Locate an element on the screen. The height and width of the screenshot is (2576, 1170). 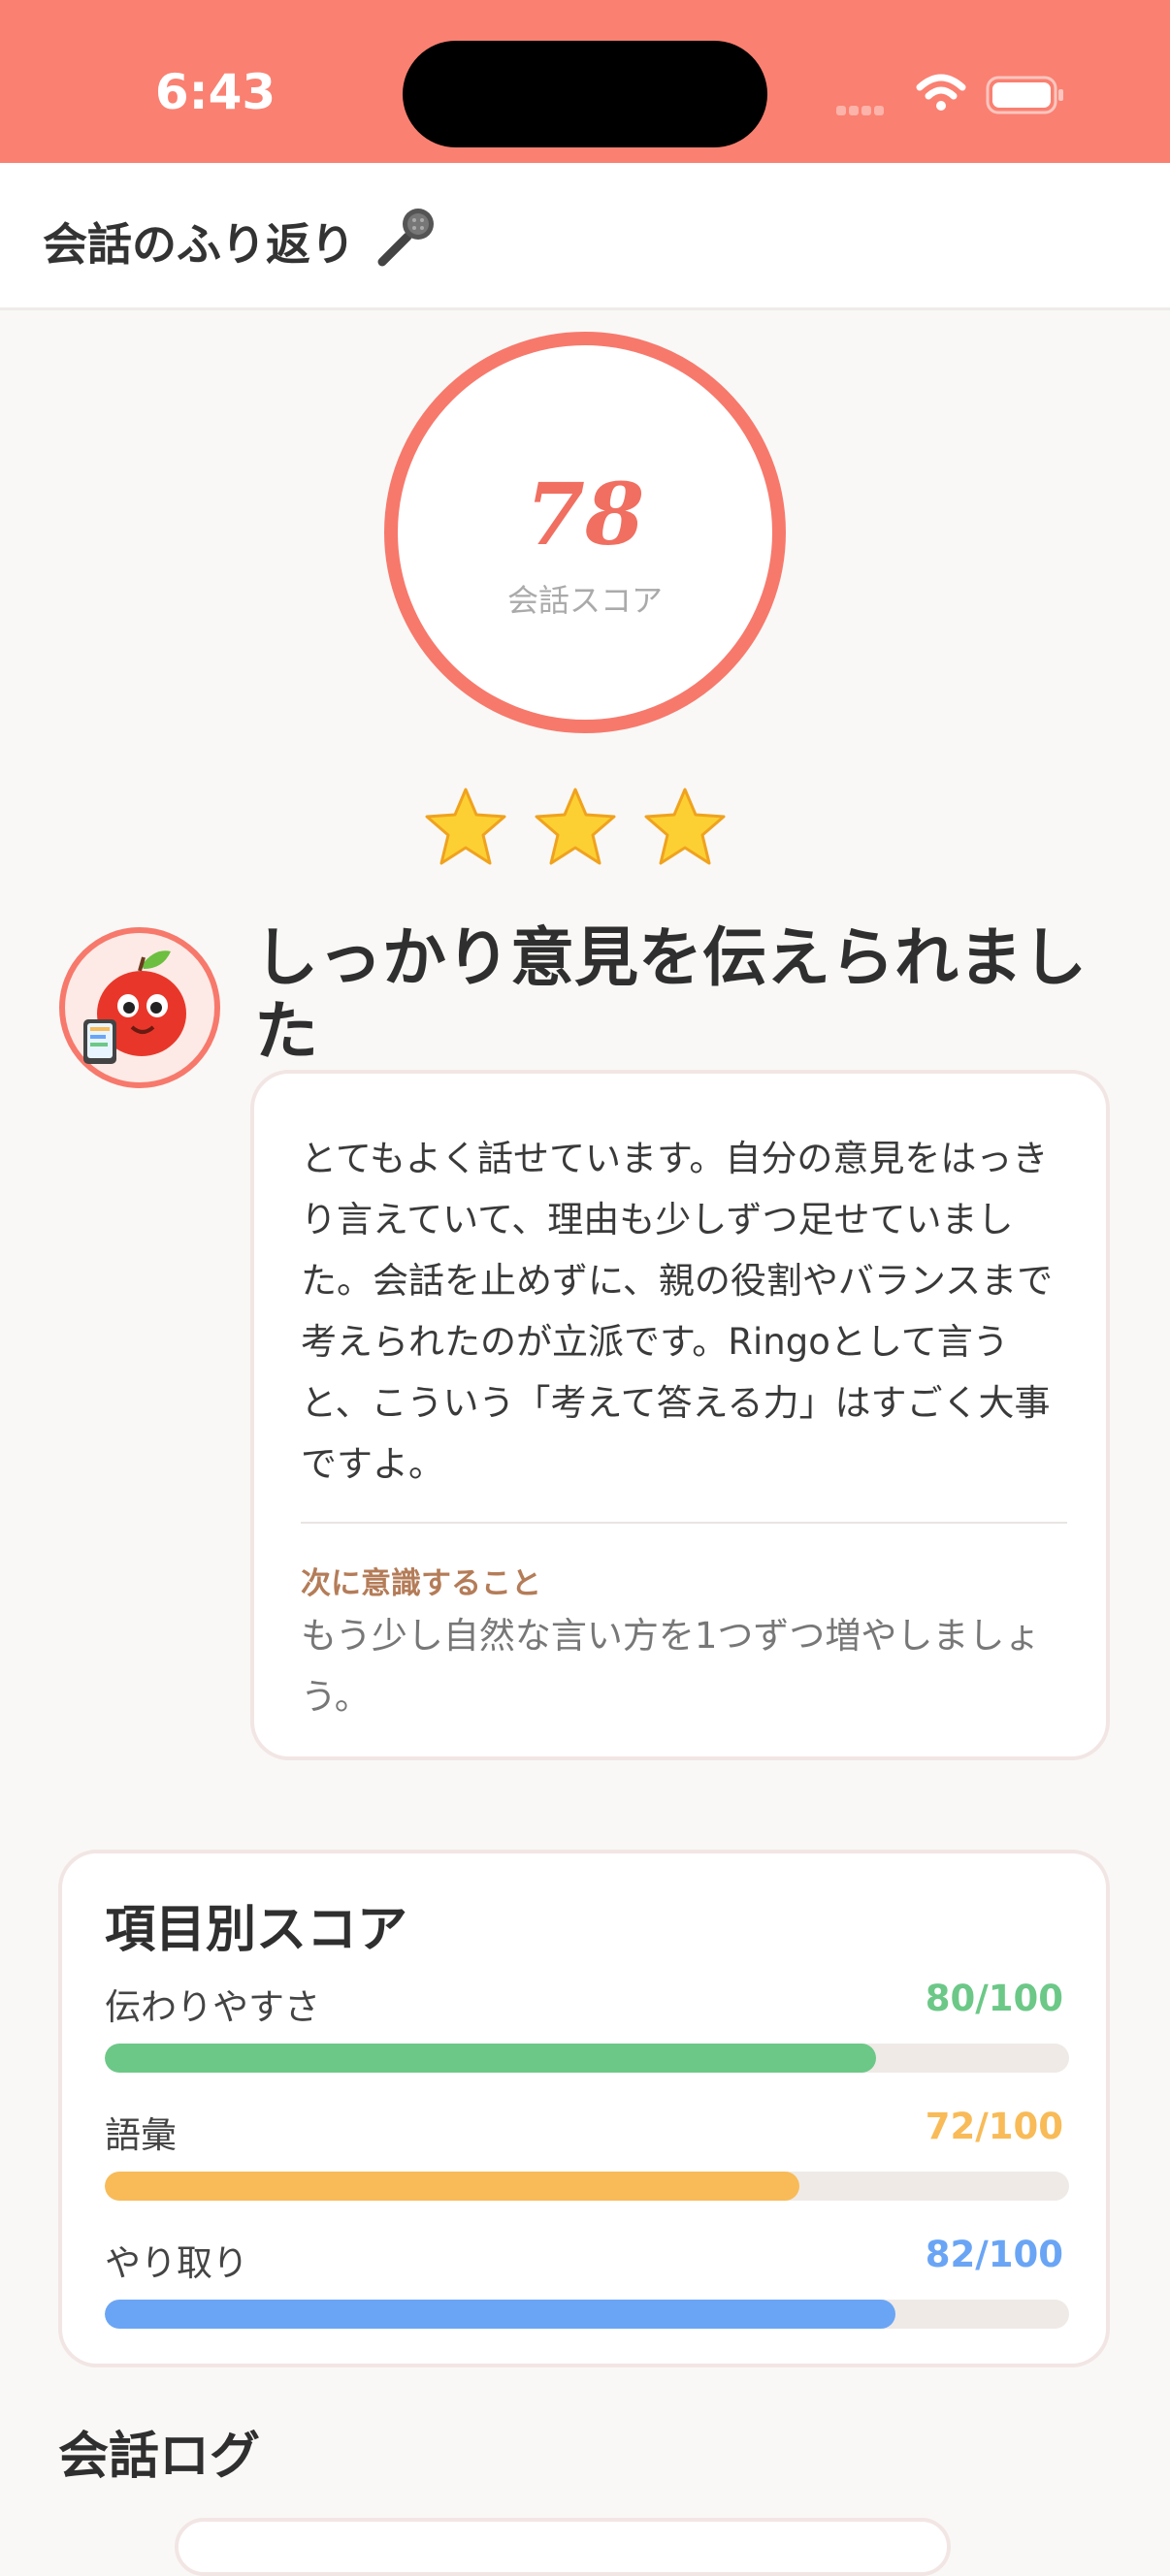
score-value-vocabulary: 72/100 is located at coordinates (994, 2126).